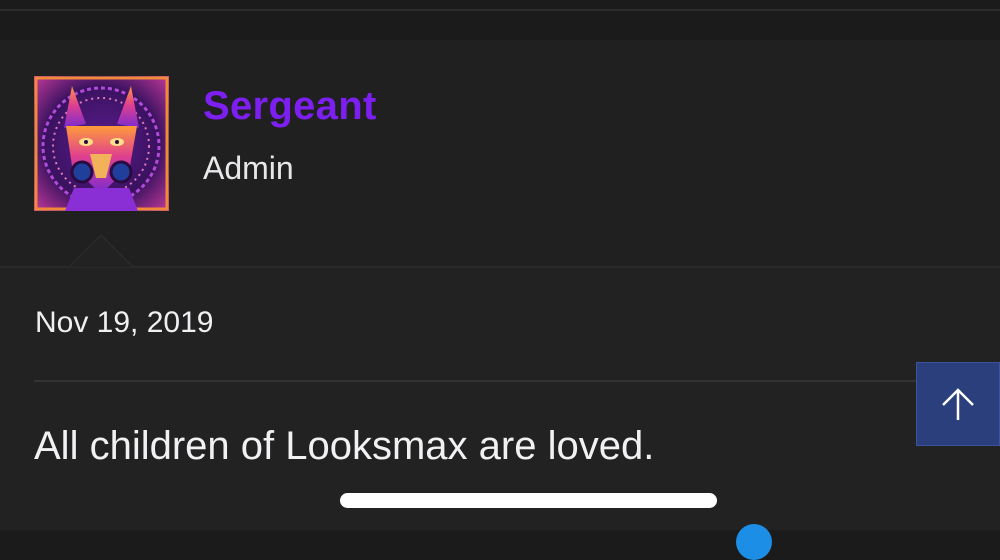 The image size is (1000, 560). What do you see at coordinates (500, 20) in the screenshot?
I see `top-strip` at bounding box center [500, 20].